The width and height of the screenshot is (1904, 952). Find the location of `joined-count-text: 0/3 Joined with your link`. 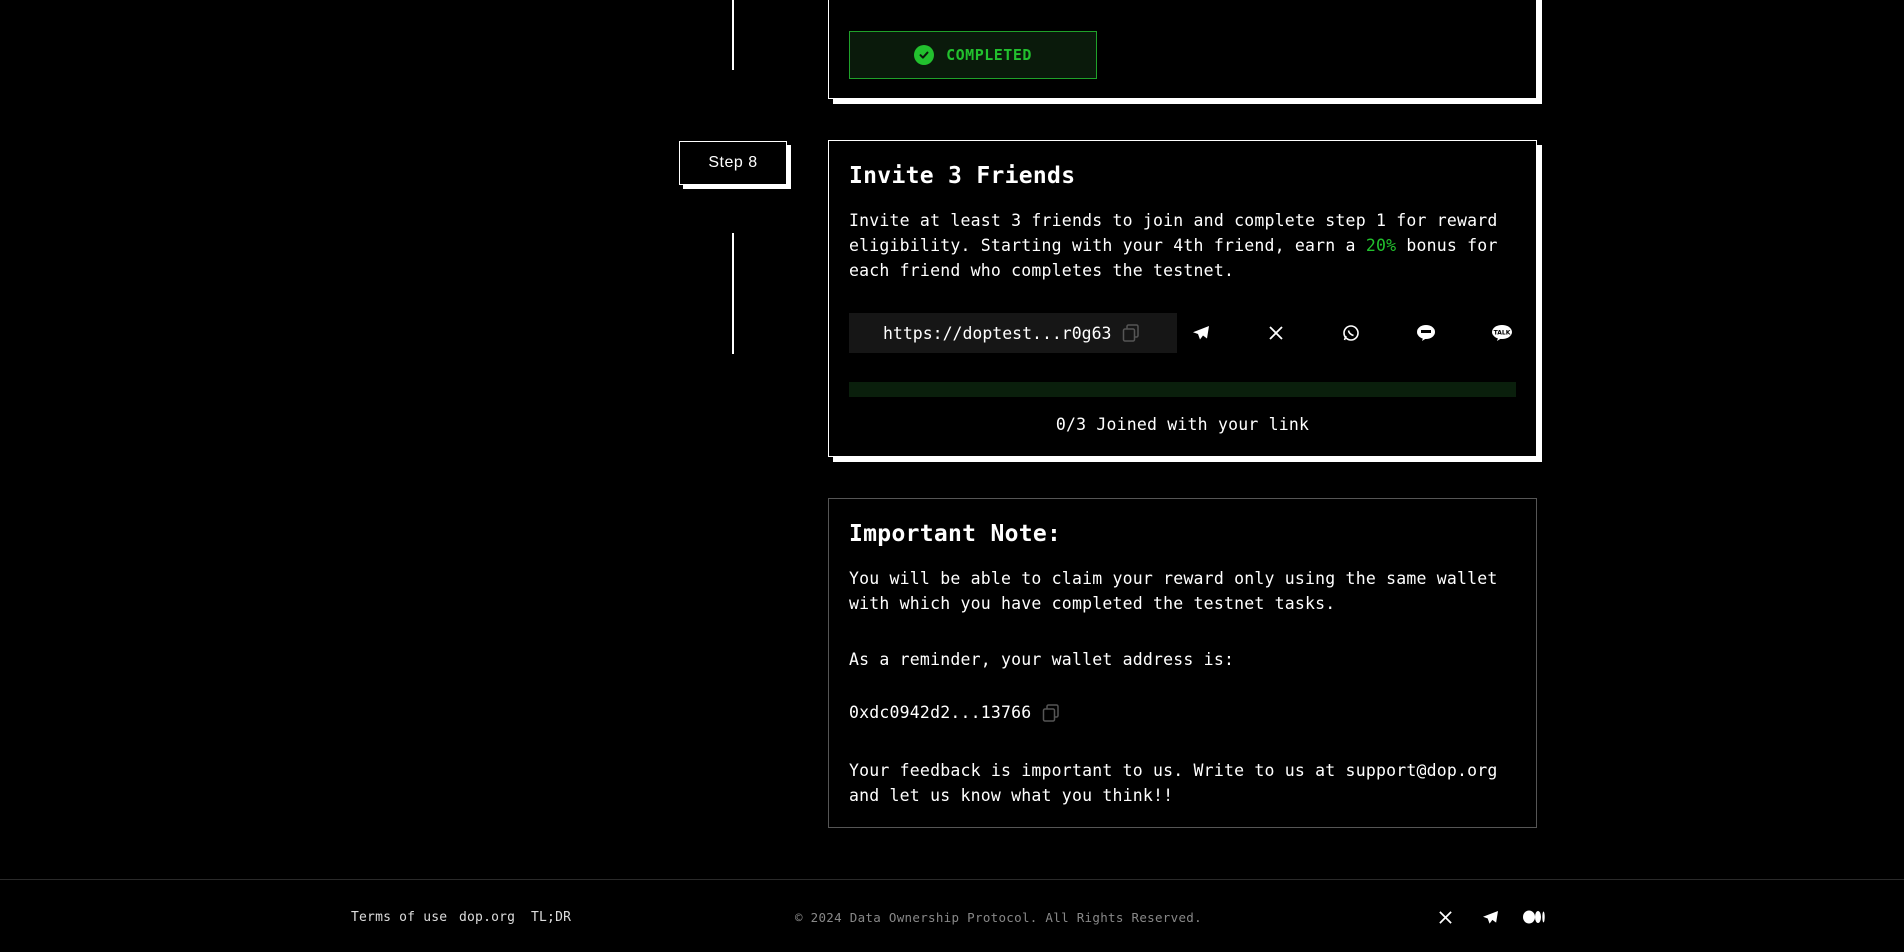

joined-count-text: 0/3 Joined with your link is located at coordinates (1182, 424).